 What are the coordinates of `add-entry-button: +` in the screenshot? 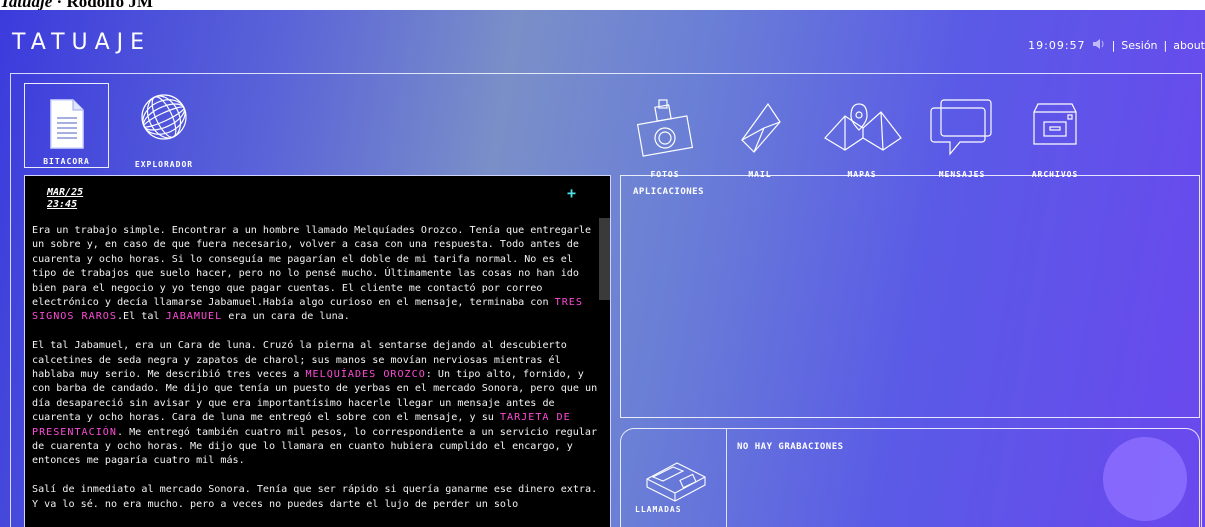 It's located at (571, 193).